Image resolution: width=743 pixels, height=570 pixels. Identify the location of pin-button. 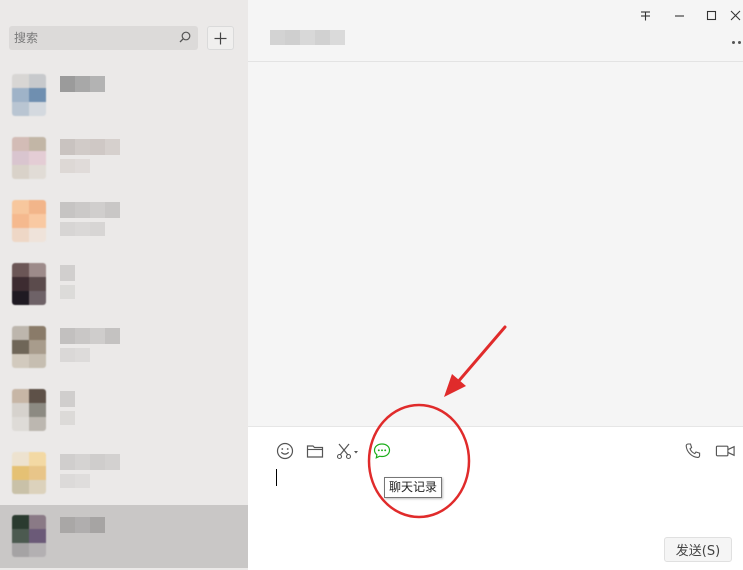
(645, 15).